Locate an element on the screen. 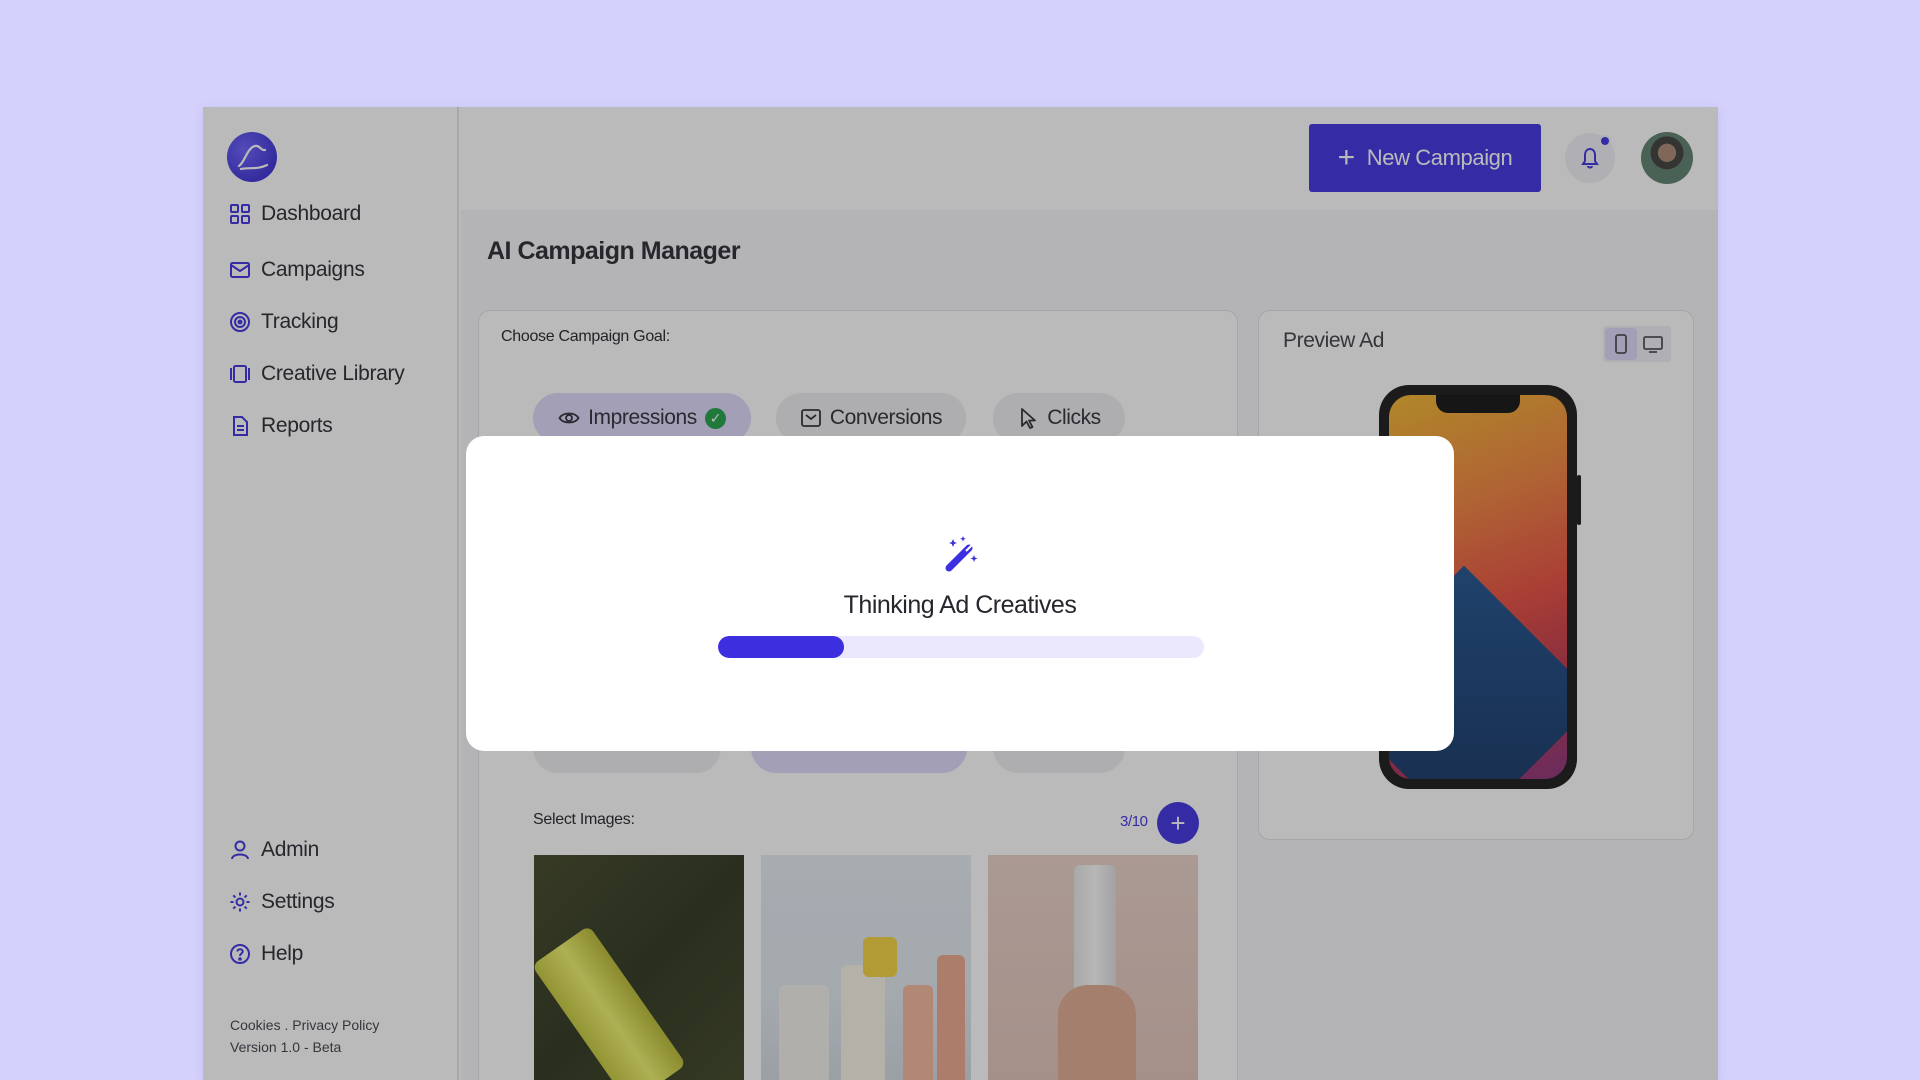 The image size is (1920, 1080). phone-notch is located at coordinates (1478, 404).